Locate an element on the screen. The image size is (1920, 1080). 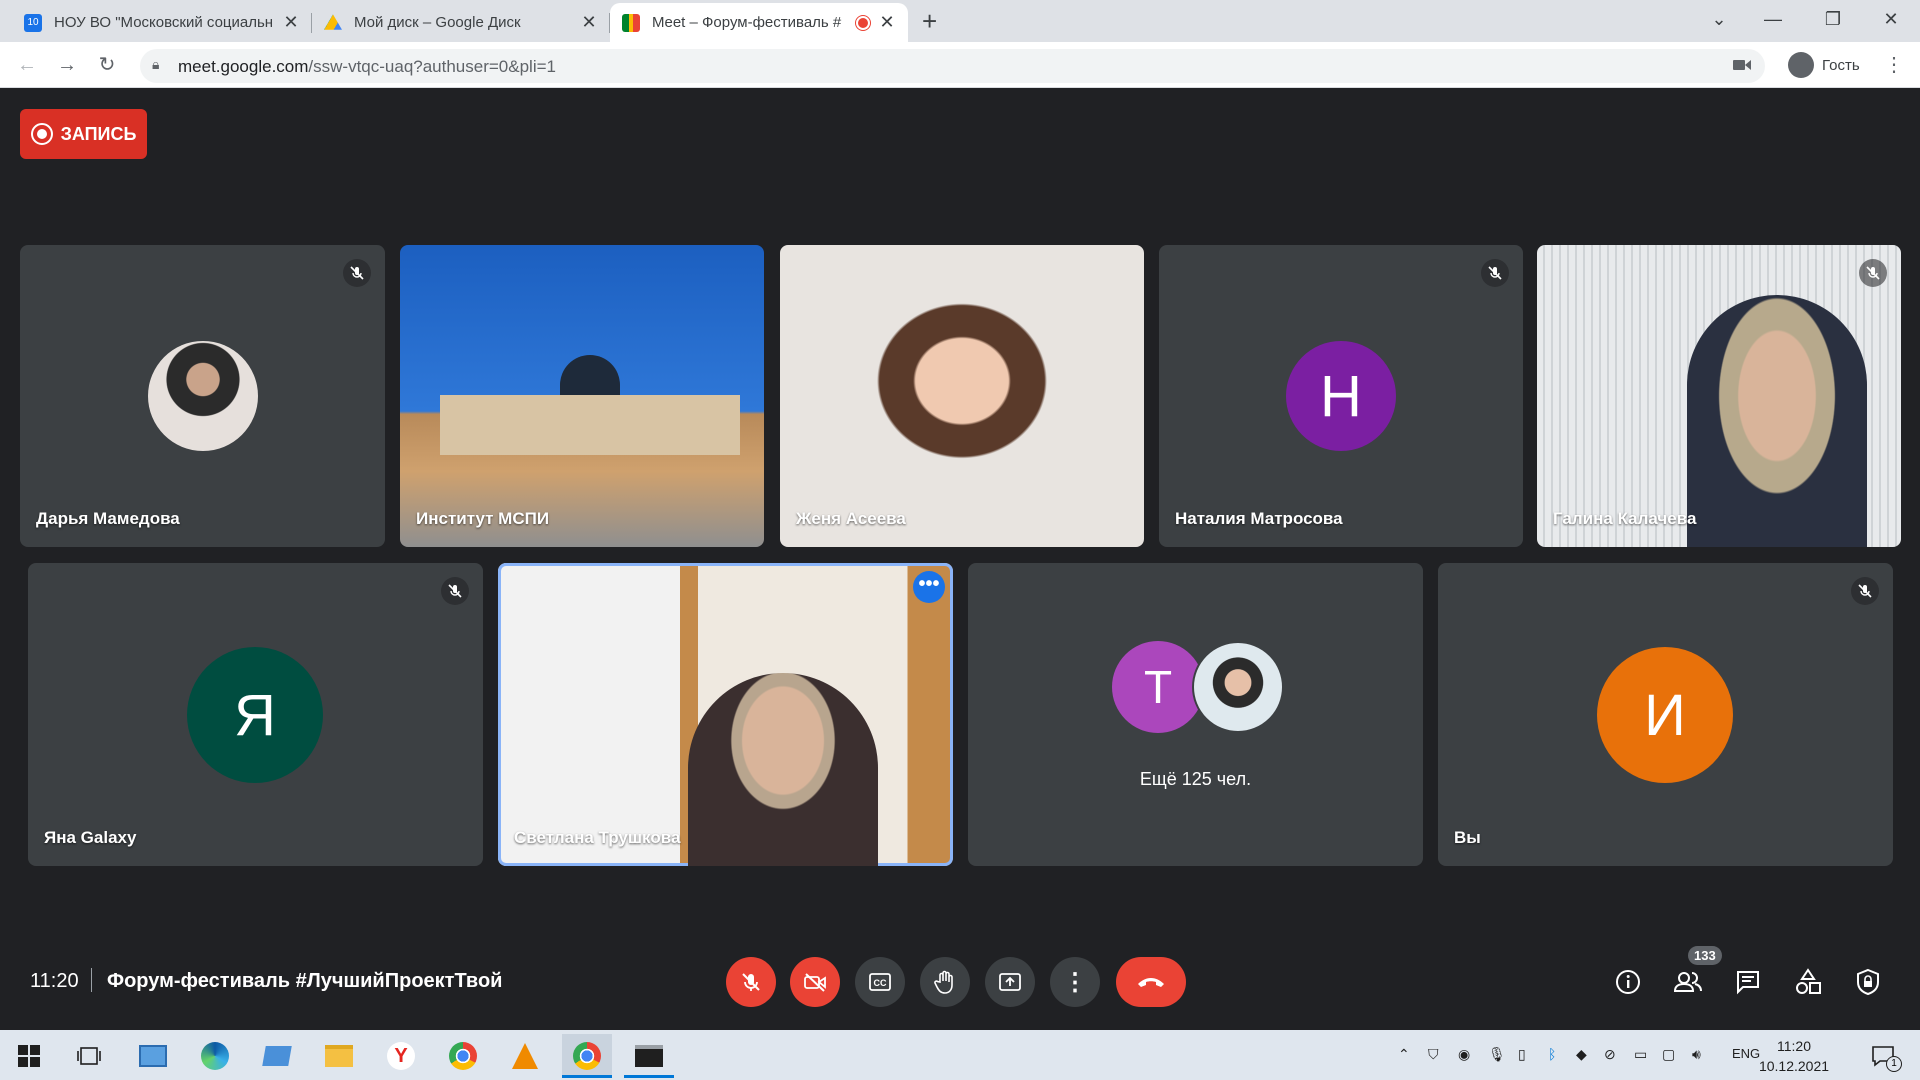
camera-toggle-button is located at coordinates (815, 982).